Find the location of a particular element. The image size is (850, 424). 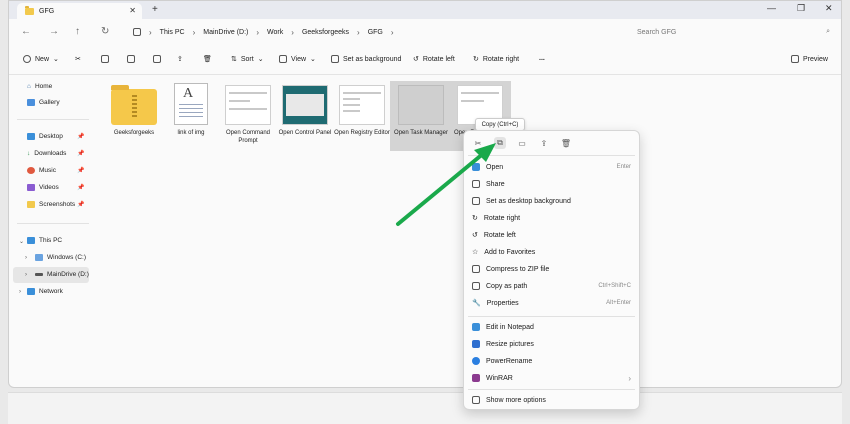

sidebar-item-videos: Videos is located at coordinates (43, 187).